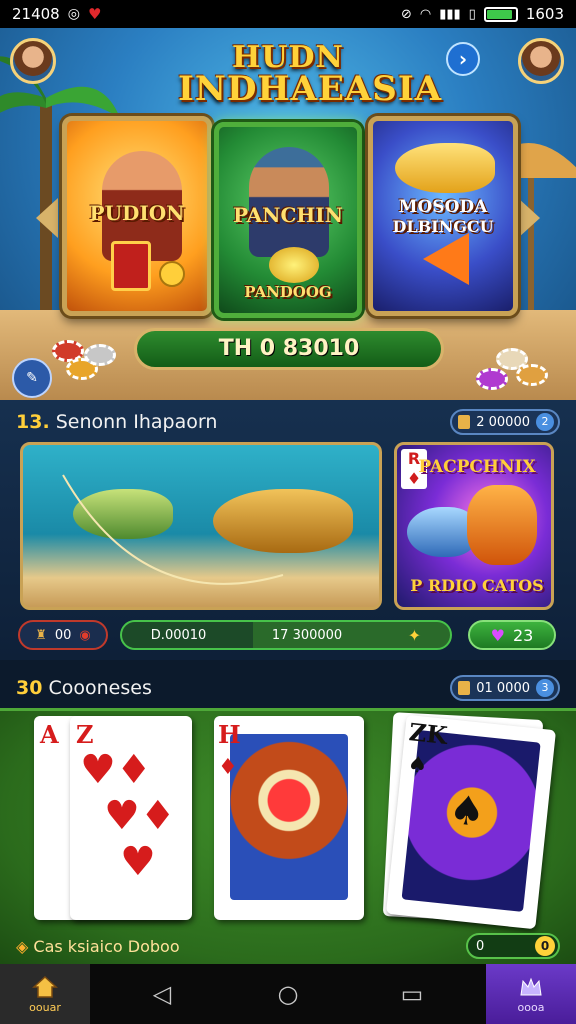 The height and width of the screenshot is (1024, 576). I want to click on poker-chips-right, so click(506, 363).